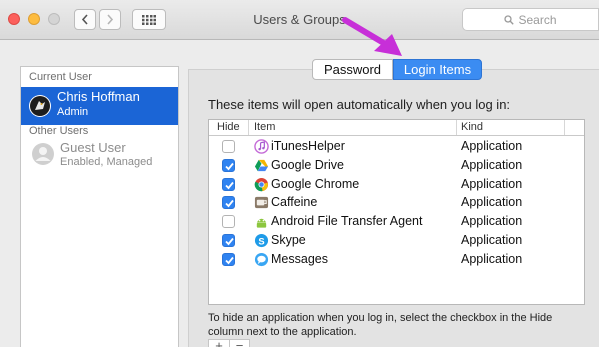 This screenshot has width=599, height=347. Describe the element at coordinates (315, 183) in the screenshot. I see `item-name: Google Chrome` at that location.